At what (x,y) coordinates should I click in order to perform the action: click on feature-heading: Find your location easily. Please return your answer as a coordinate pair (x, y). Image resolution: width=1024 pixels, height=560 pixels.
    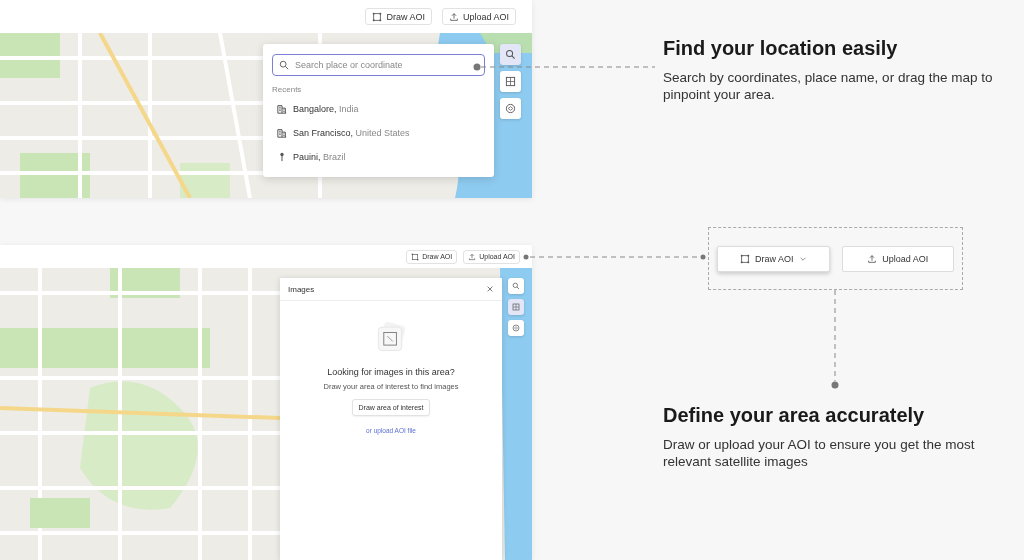
    Looking at the image, I should click on (781, 48).